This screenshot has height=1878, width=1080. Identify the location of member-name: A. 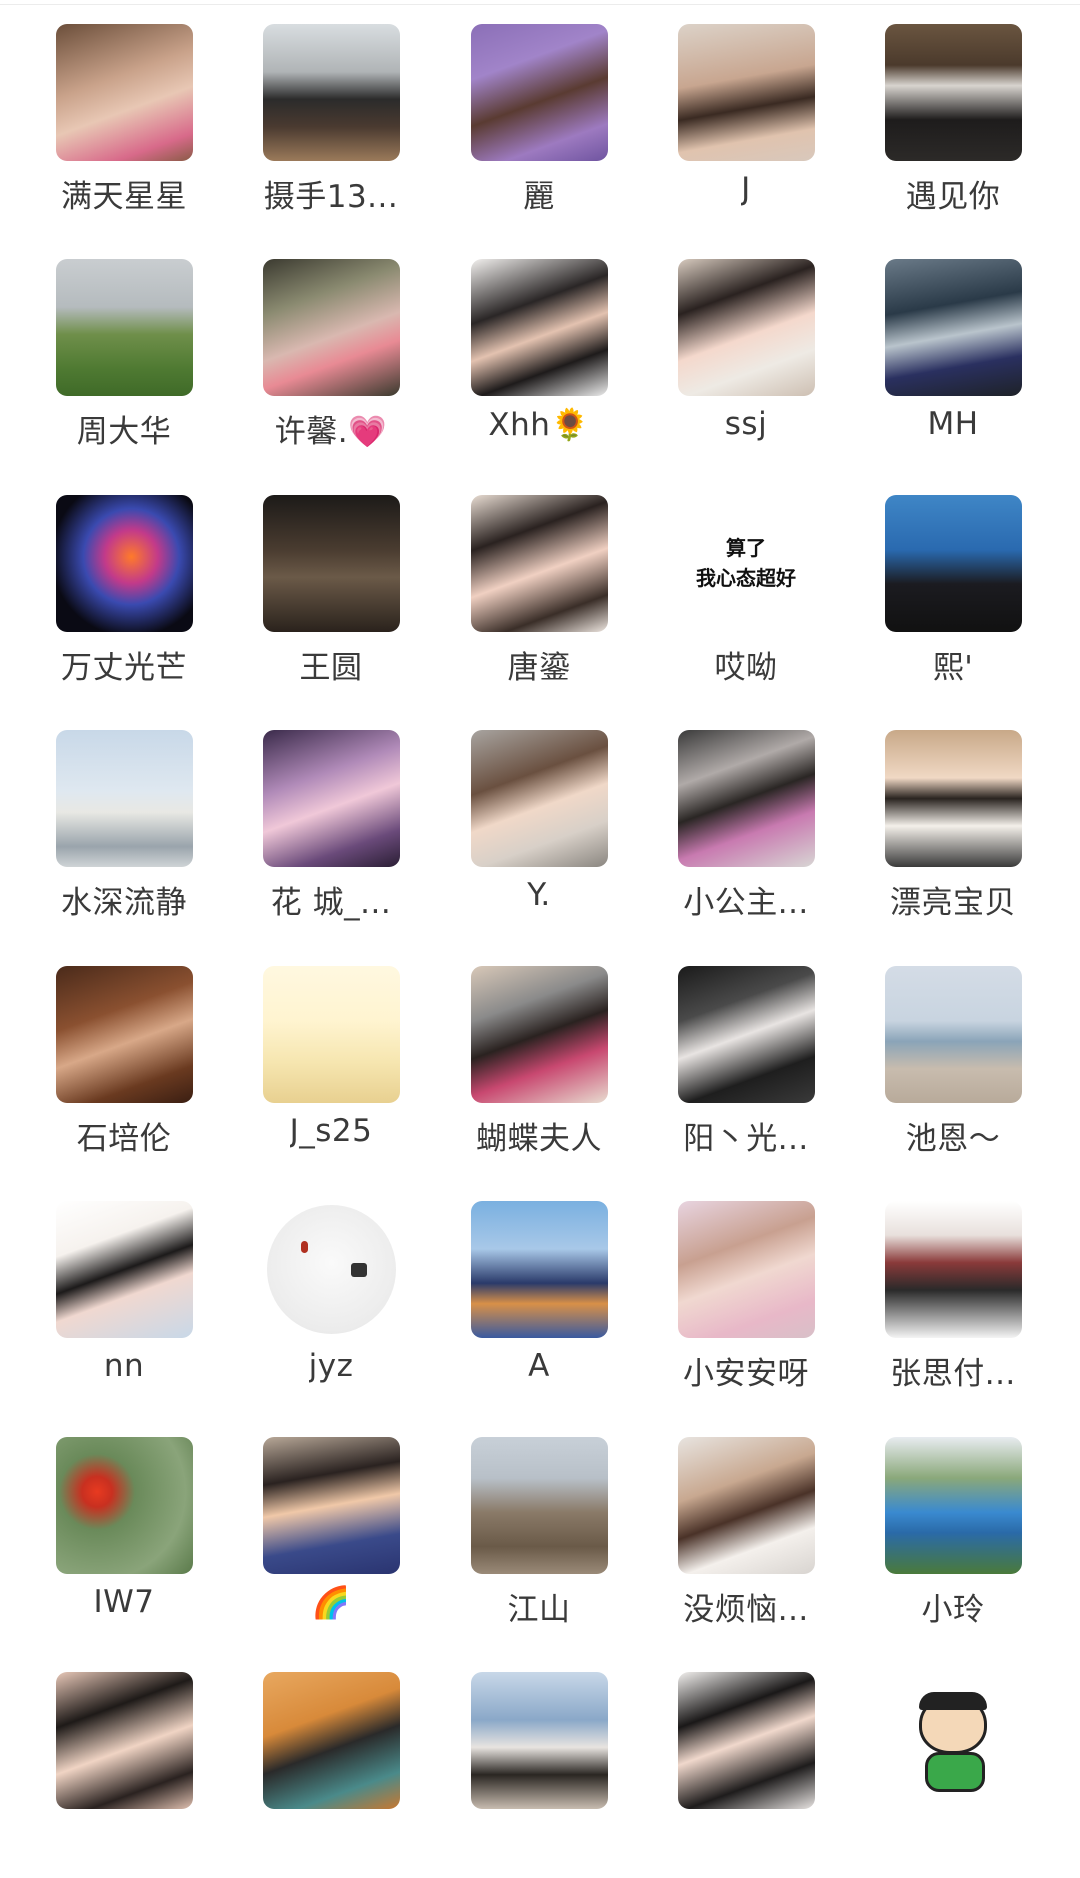
(539, 1366).